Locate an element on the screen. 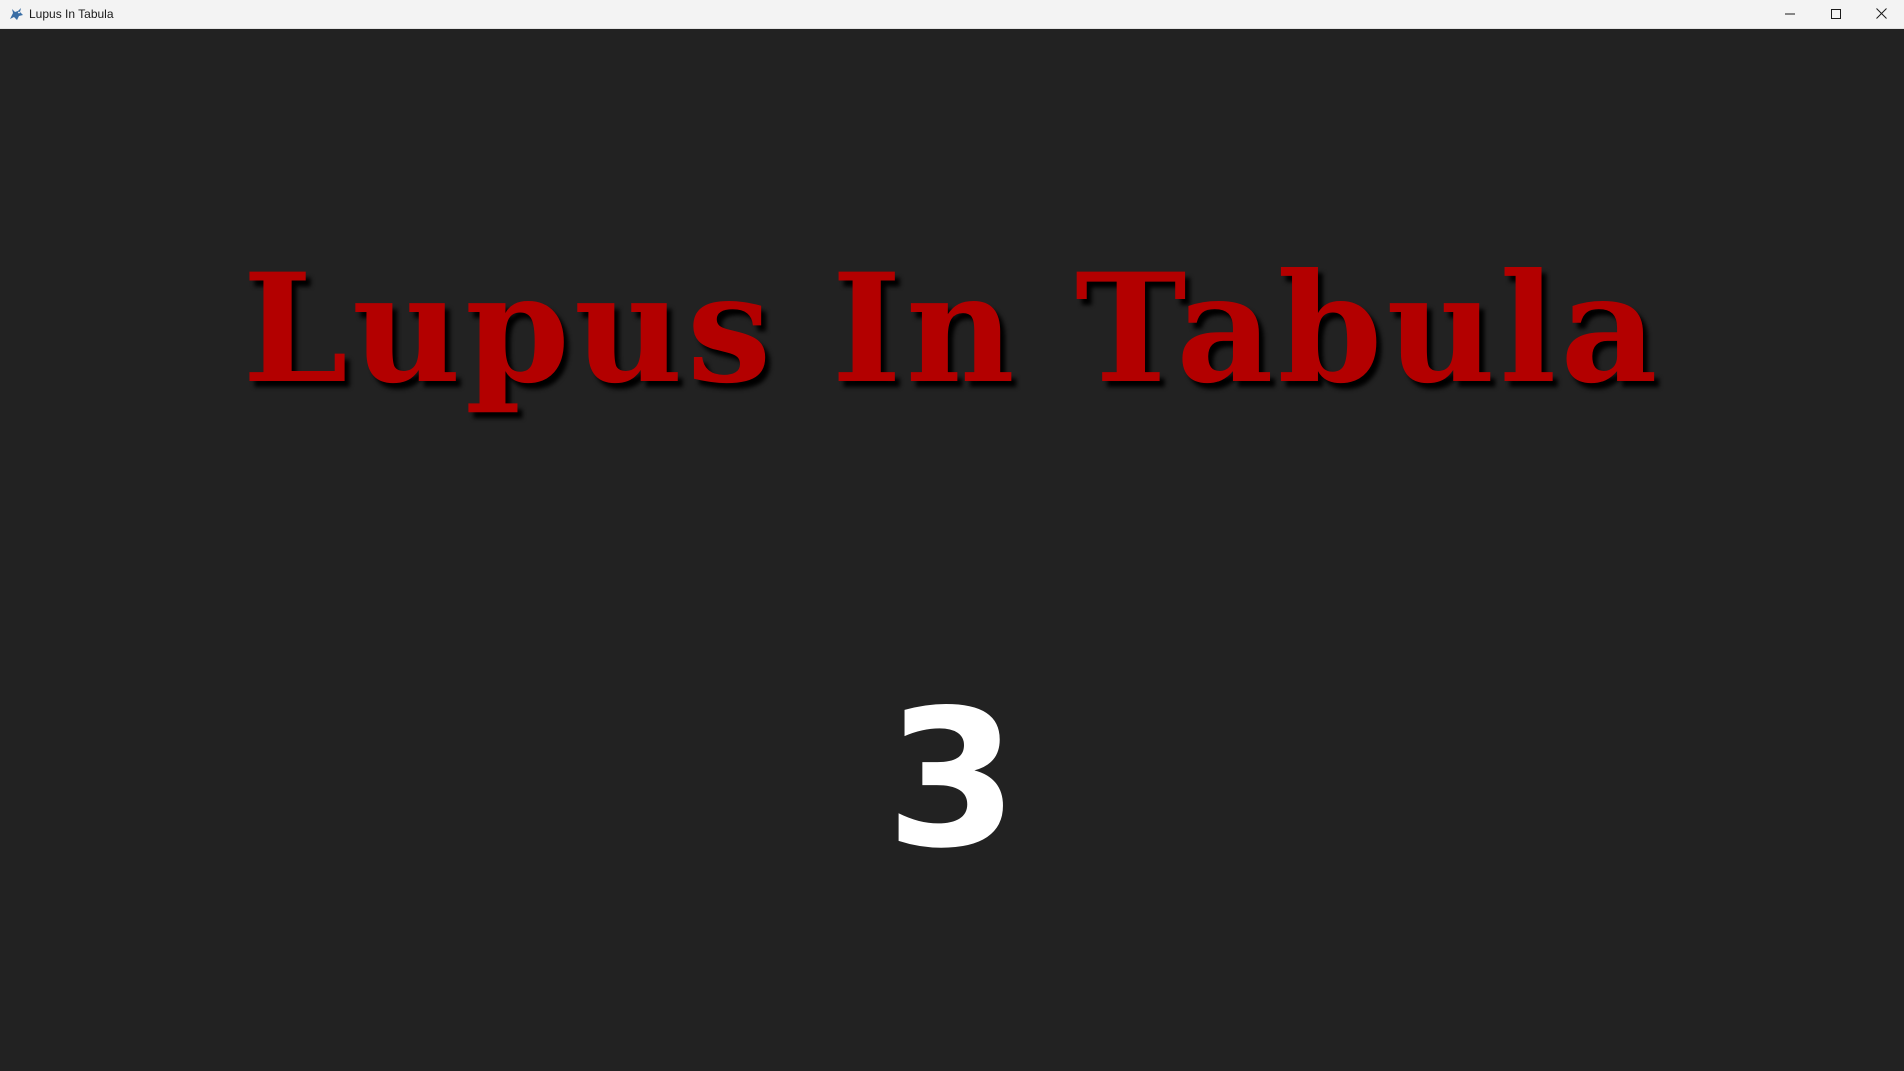 The image size is (1904, 1071). maximize-button is located at coordinates (1836, 14).